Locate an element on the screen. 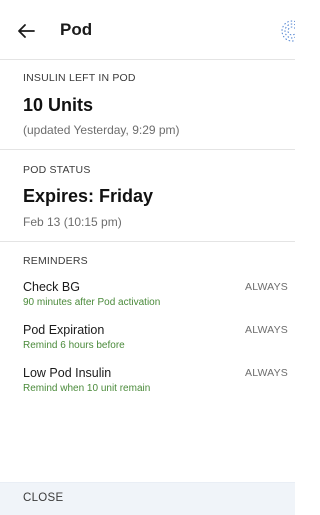  pod-dots-icon is located at coordinates (288, 31).